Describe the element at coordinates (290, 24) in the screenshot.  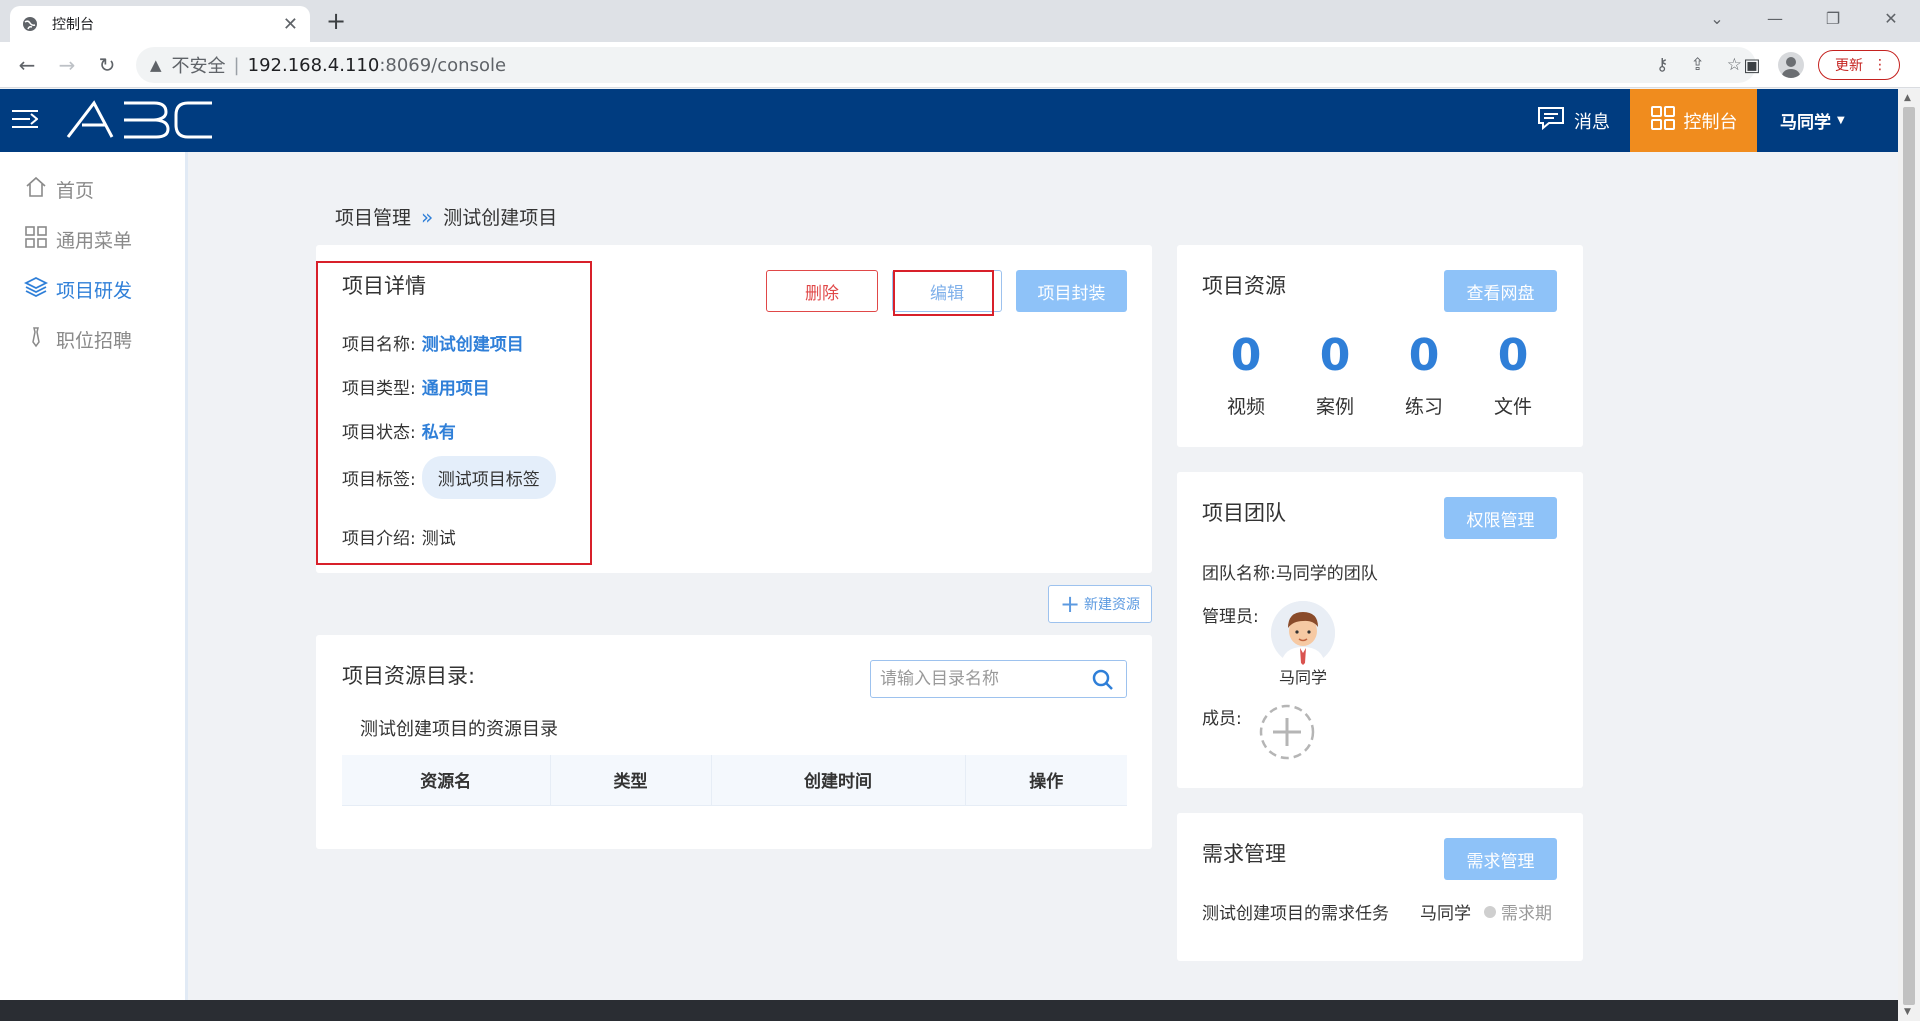
I see `close-tab-icon: ✕` at that location.